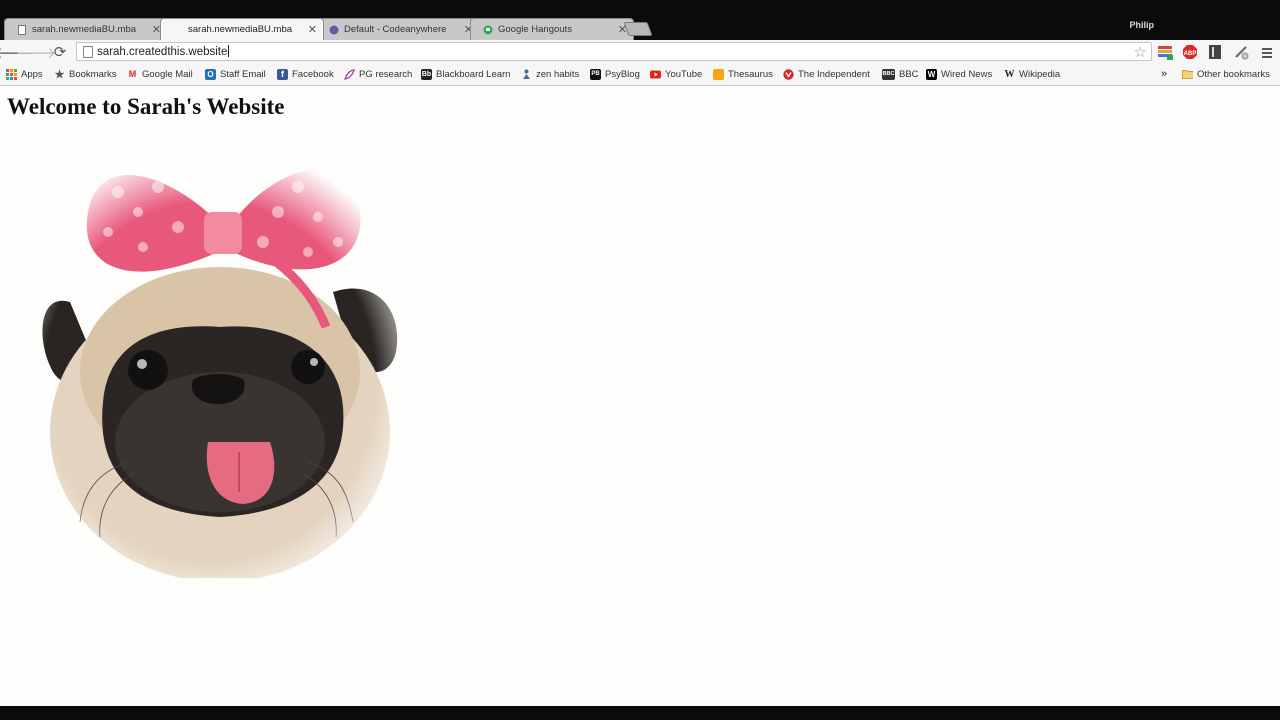  What do you see at coordinates (386, 74) in the screenshot?
I see `bookmark-label: PG research` at bounding box center [386, 74].